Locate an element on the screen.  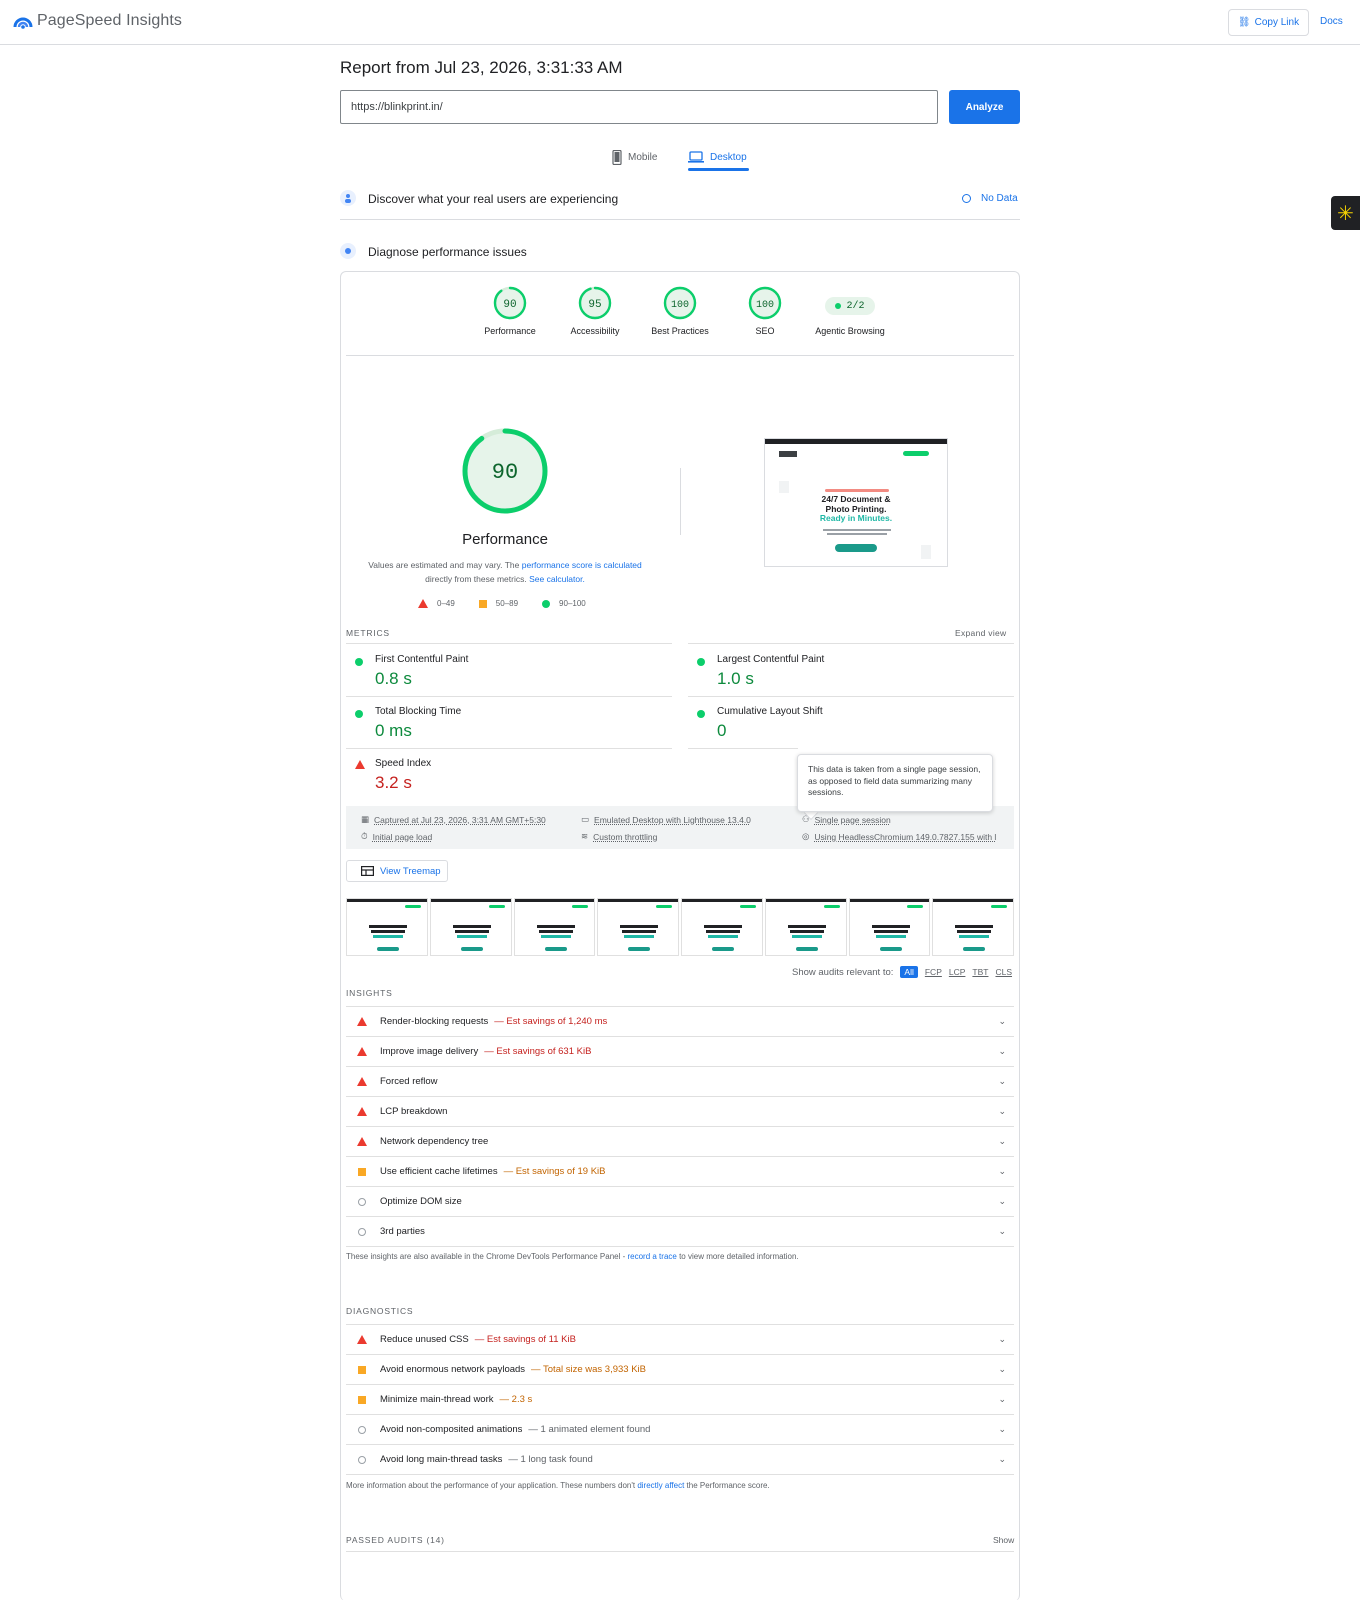
timer-icon: ⏱ is located at coordinates (364, 836).